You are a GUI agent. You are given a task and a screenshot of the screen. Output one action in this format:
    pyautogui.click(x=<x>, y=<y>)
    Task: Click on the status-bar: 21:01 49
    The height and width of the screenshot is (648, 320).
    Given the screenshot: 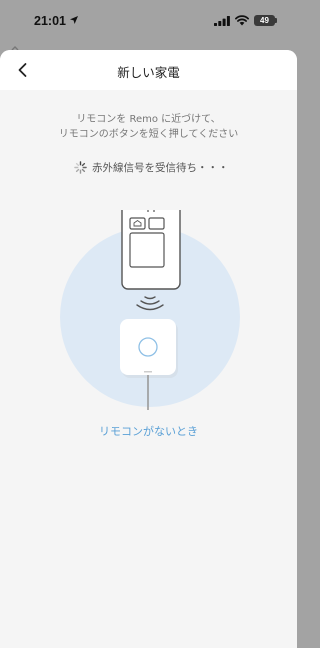 What is the action you would take?
    pyautogui.click(x=148, y=22)
    